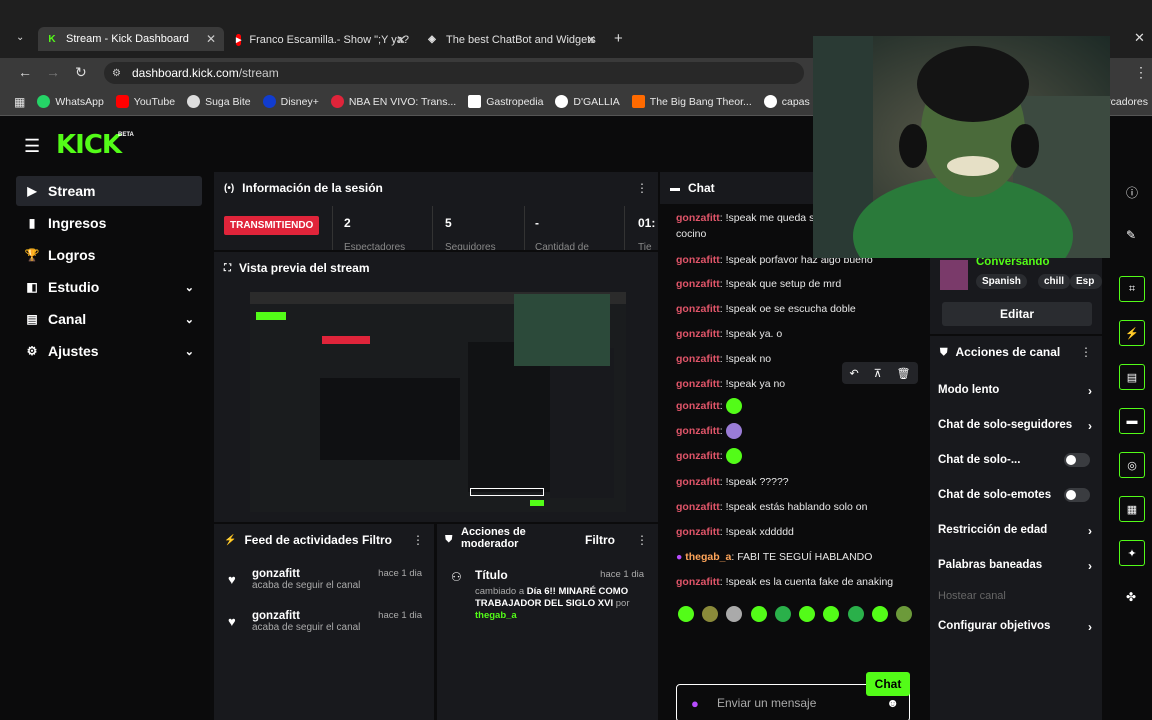 The image size is (1152, 720). What do you see at coordinates (109, 351) in the screenshot?
I see `sidebar-item-ajustes: ⚙ Ajustes ⌄` at bounding box center [109, 351].